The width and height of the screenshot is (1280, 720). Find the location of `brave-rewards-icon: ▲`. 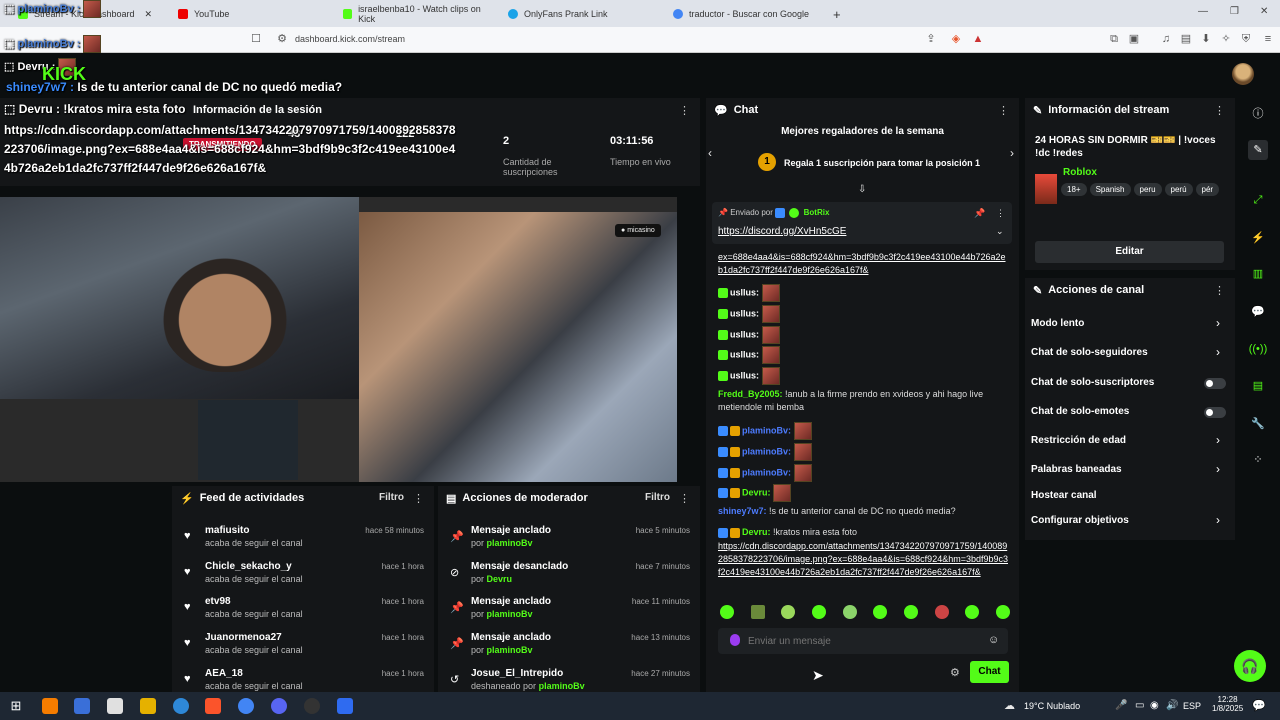

brave-rewards-icon: ▲ is located at coordinates (978, 39).